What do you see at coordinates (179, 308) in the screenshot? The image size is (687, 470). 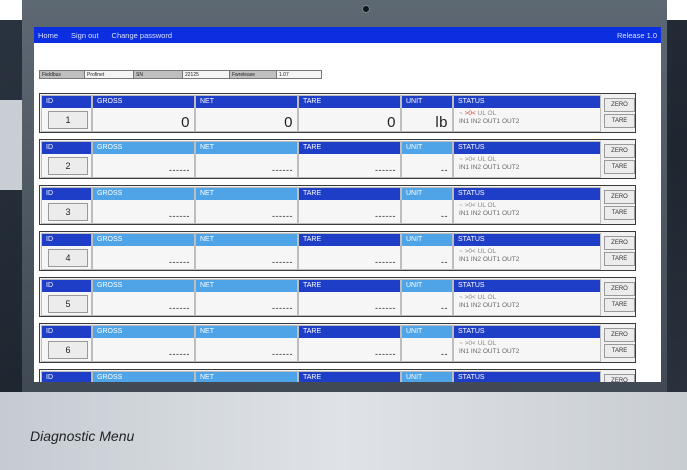 I see `gross-value: ------` at bounding box center [179, 308].